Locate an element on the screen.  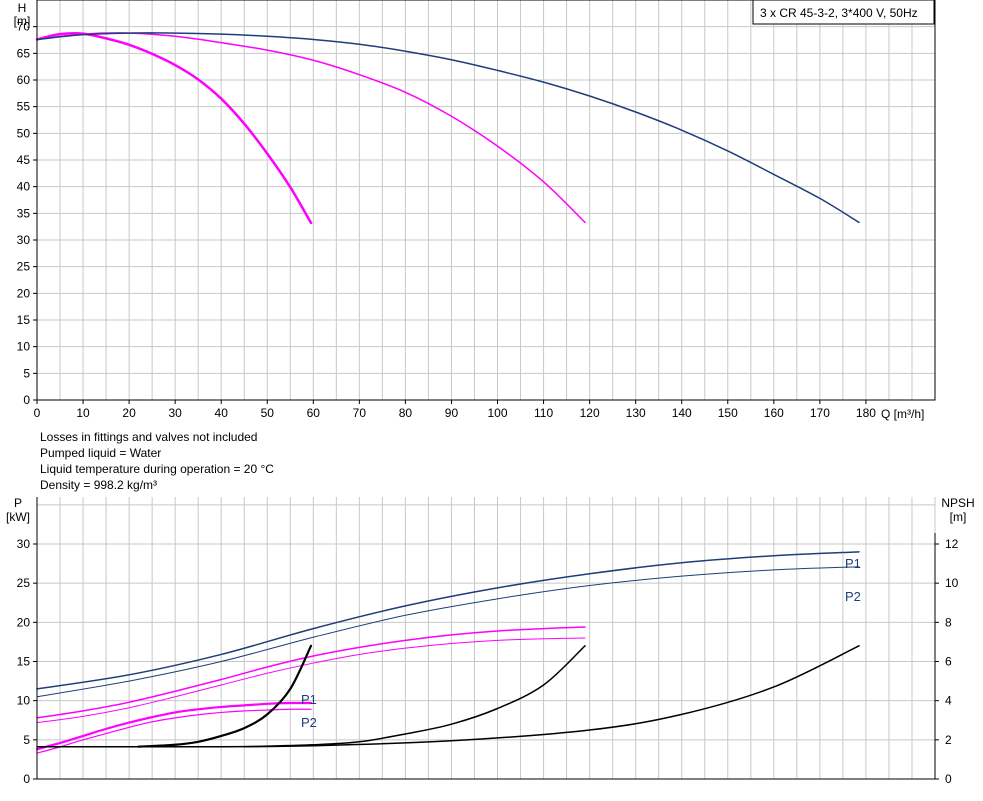
x-tick-label: 120 is located at coordinates (590, 413).